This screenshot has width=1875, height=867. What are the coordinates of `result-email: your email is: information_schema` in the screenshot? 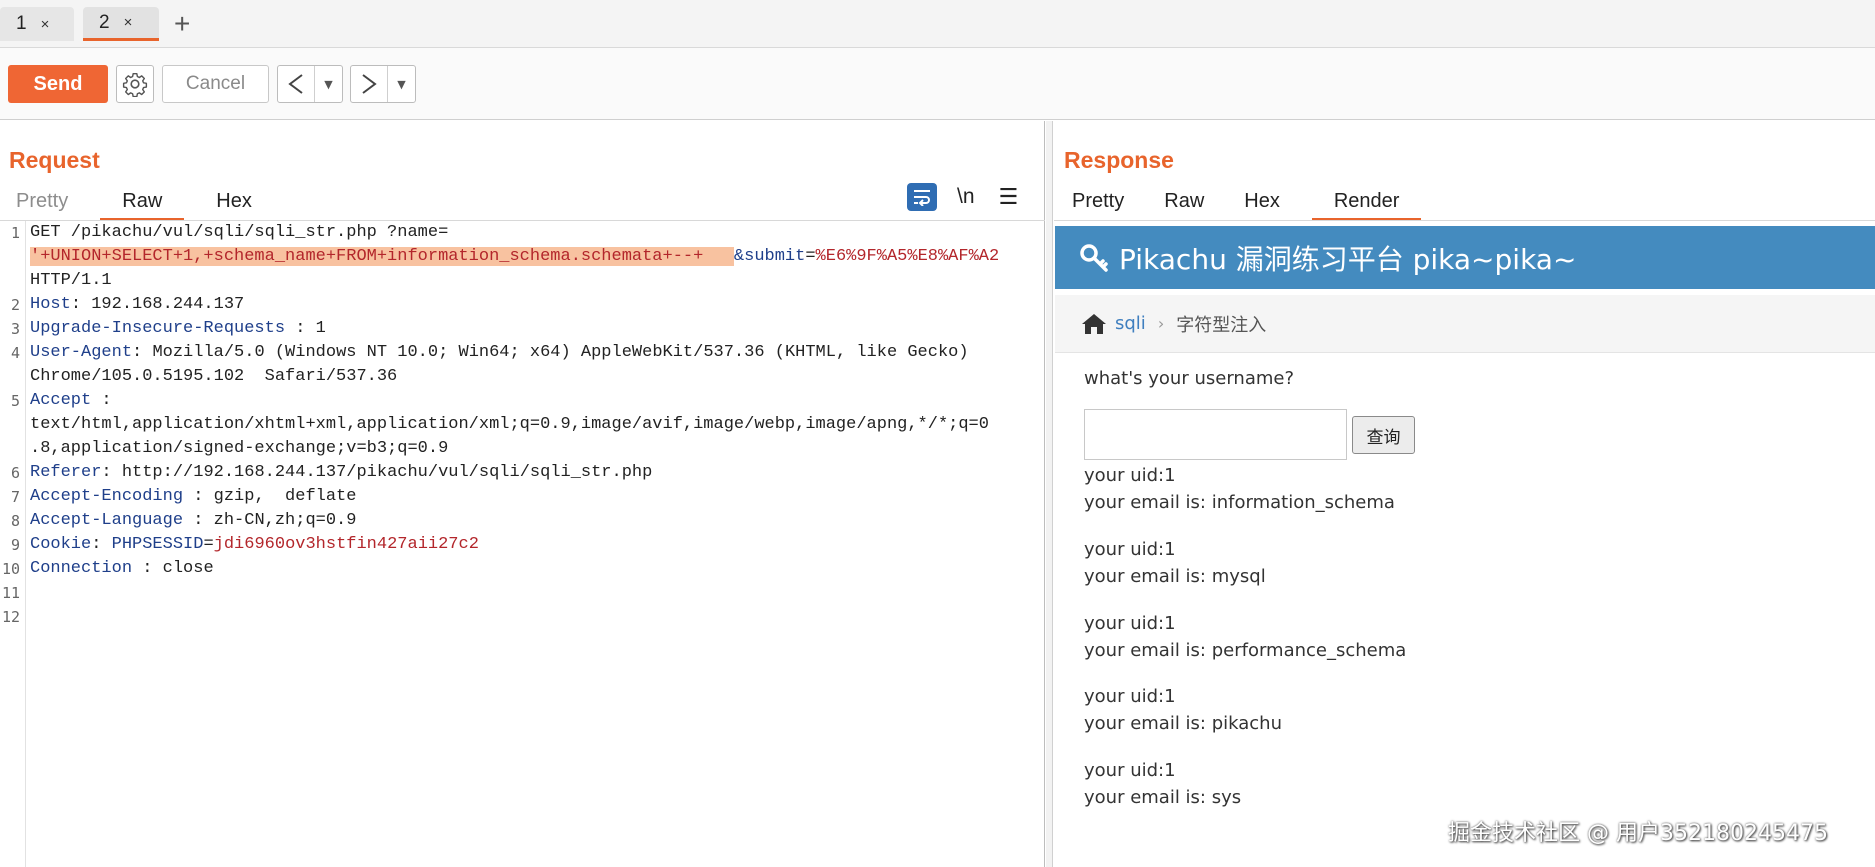 It's located at (1239, 502).